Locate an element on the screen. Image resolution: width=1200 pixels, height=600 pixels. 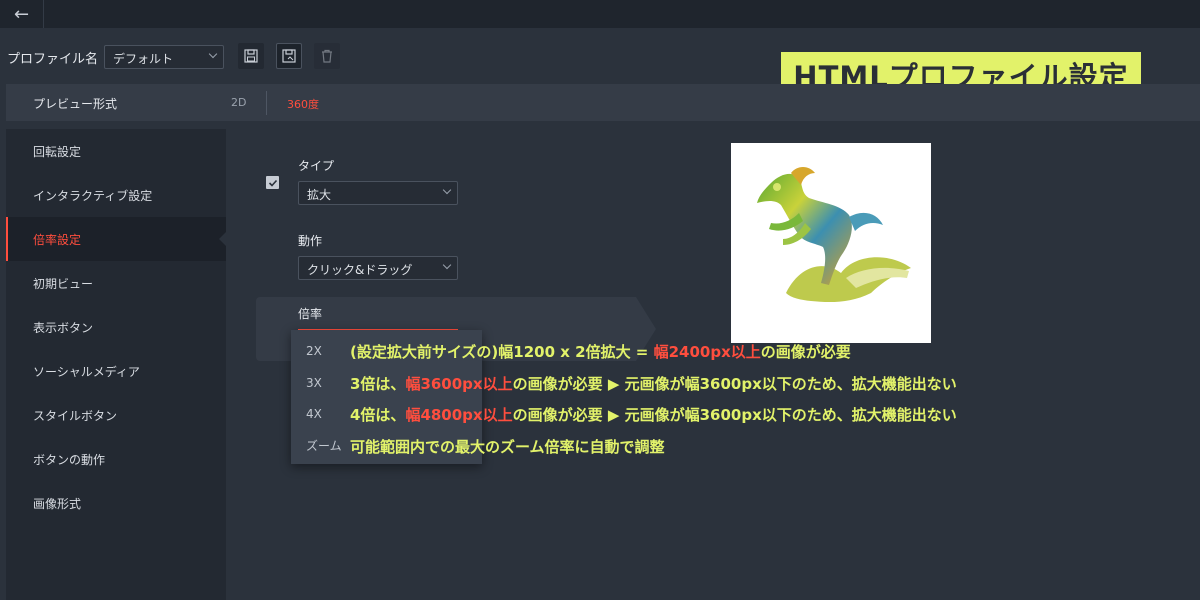
sidebar-item-zoom: 倍率設定 is located at coordinates (116, 239).